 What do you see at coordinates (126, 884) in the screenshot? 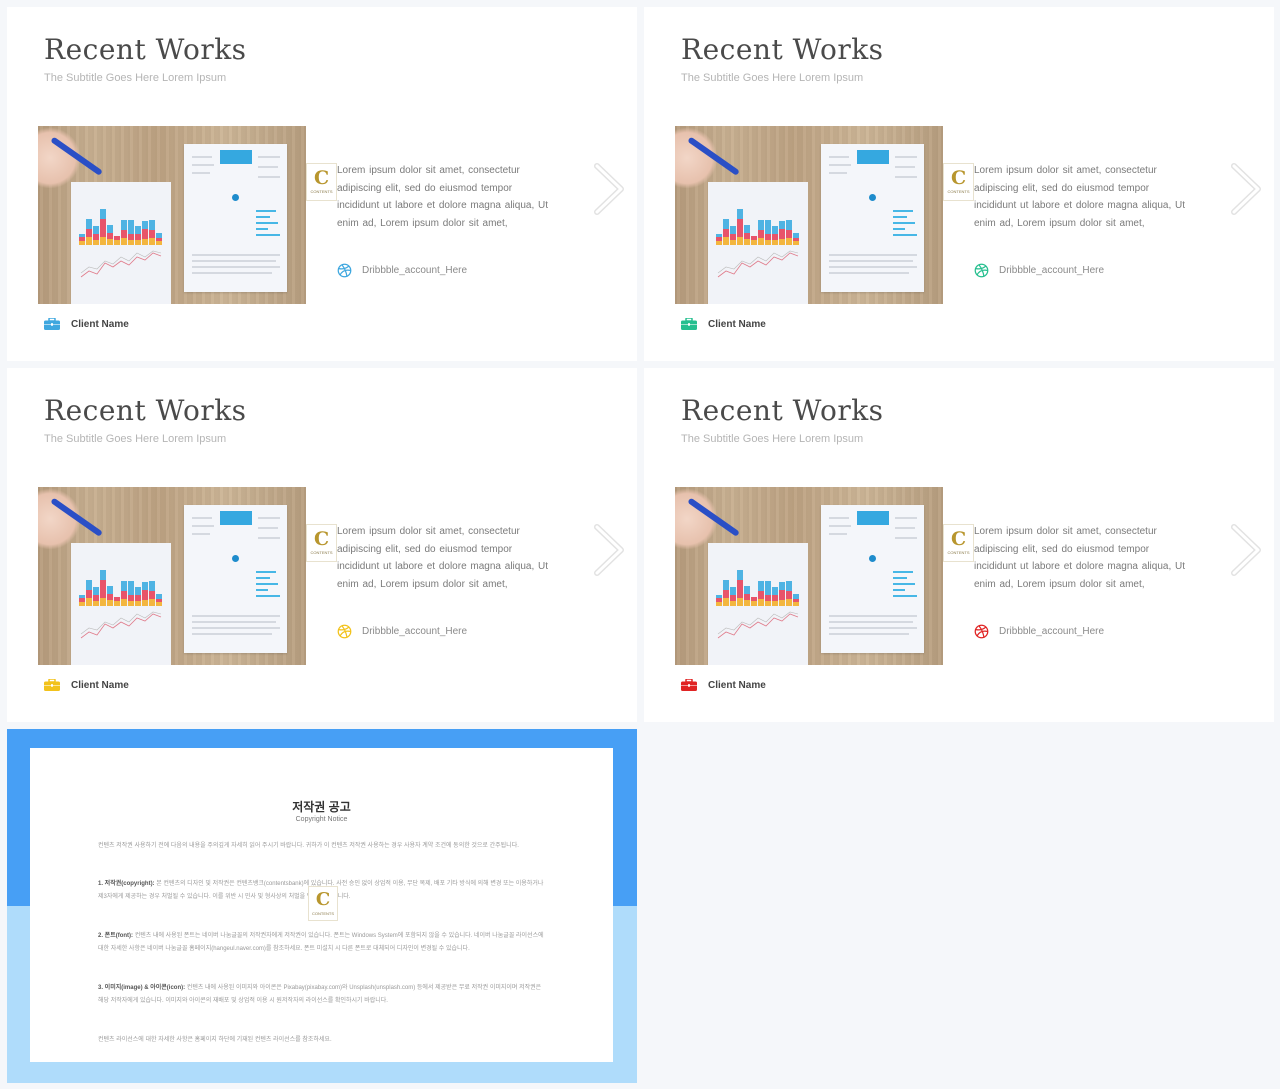
I see `section-heading: 1. 저작권(copyright):` at bounding box center [126, 884].